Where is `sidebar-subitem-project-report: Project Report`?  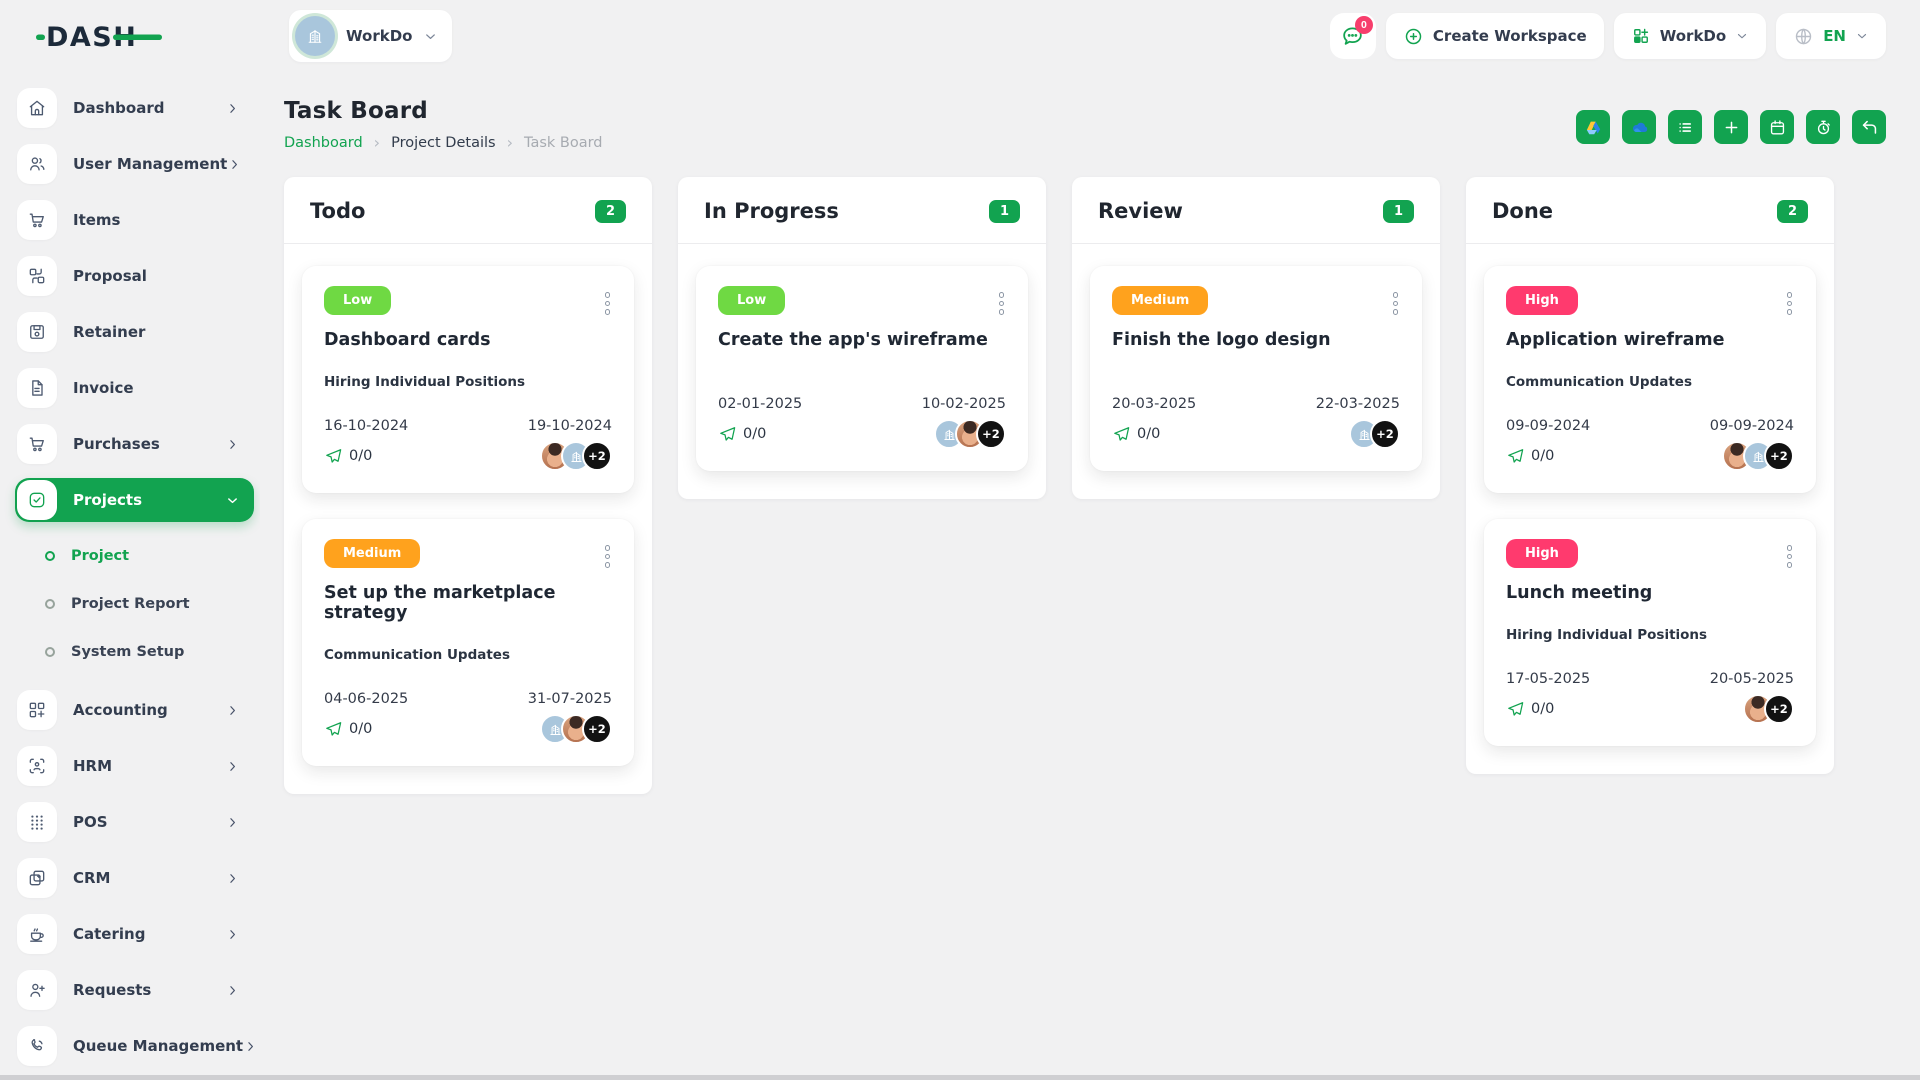
sidebar-subitem-project-report: Project Report is located at coordinates (137, 604).